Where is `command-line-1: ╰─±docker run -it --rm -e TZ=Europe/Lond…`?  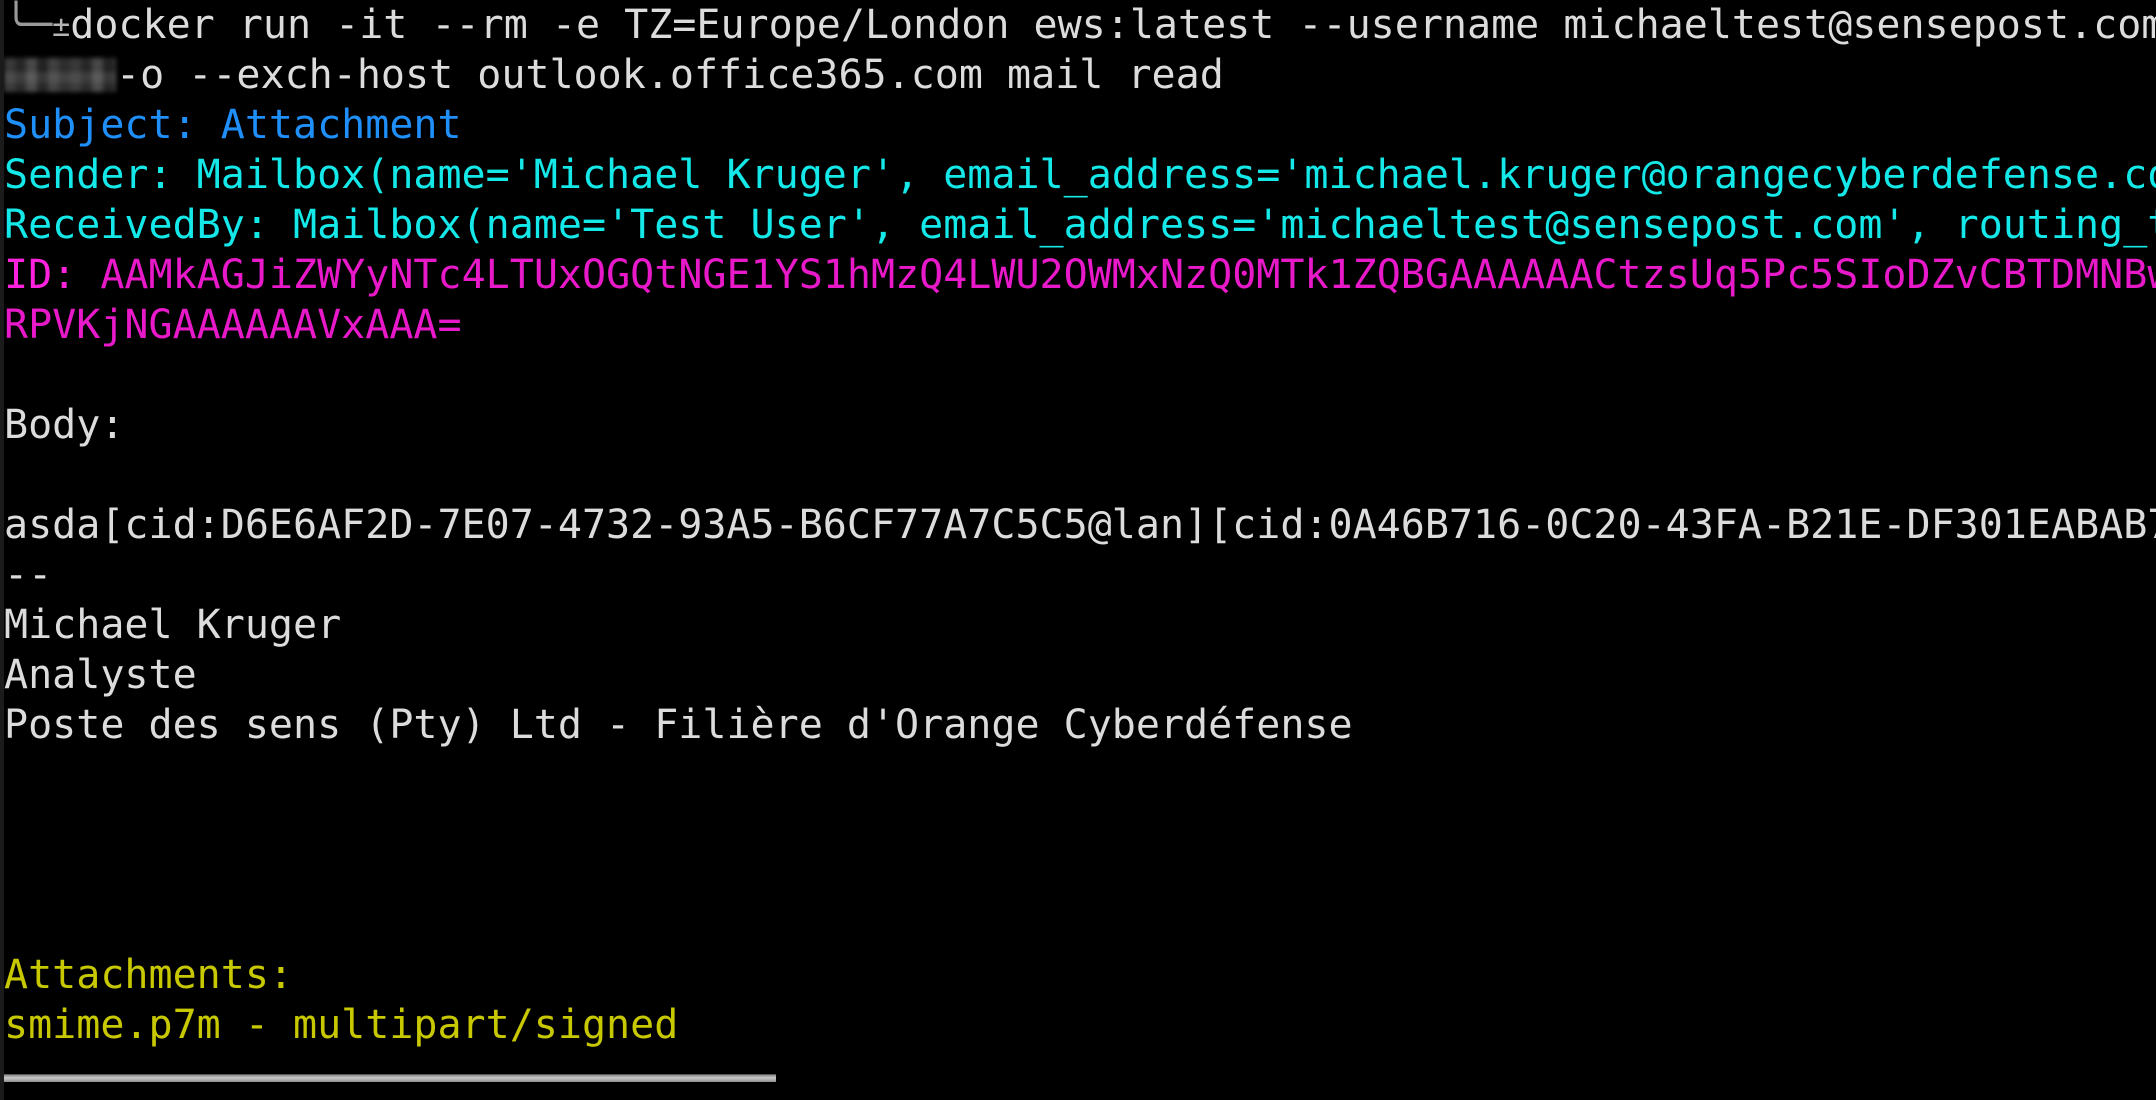 command-line-1: ╰─±docker run -it --rm -e TZ=Europe/Lond… is located at coordinates (1078, 25).